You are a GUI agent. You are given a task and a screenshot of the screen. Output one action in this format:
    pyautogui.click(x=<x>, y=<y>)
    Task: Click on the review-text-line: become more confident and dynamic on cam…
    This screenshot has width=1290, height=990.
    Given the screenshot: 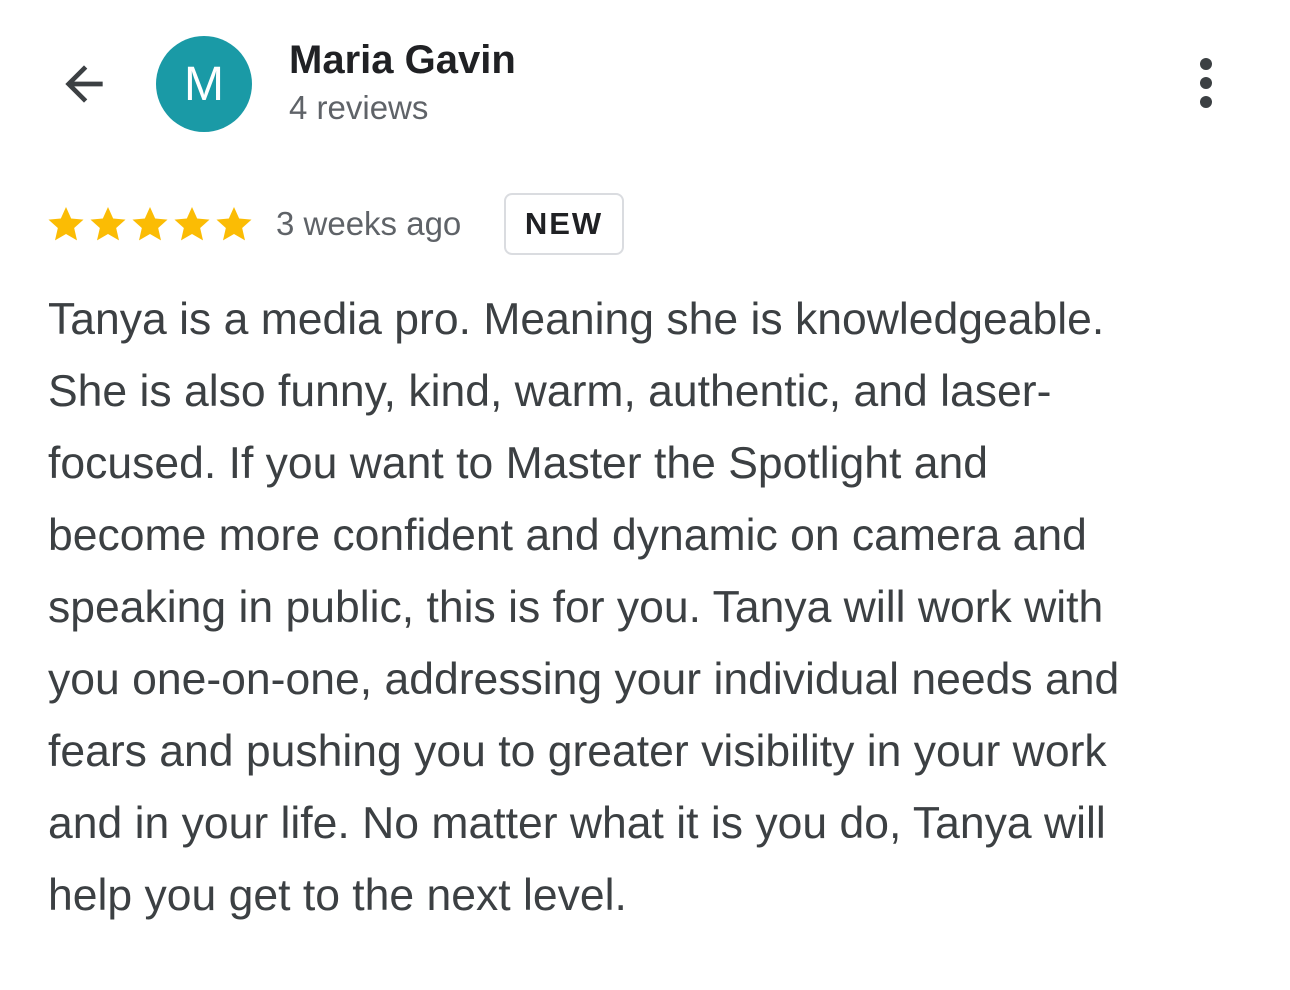 What is the action you would take?
    pyautogui.click(x=567, y=535)
    